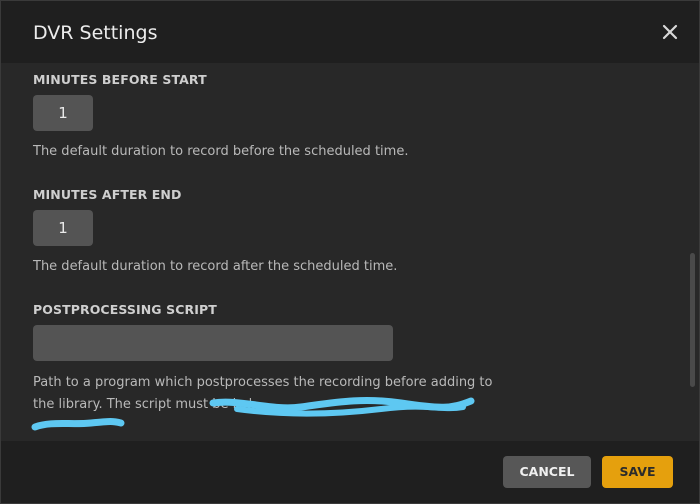 This screenshot has width=700, height=504. I want to click on postprocessing-script-label: POSTPROCESSING SCRIPT, so click(125, 309).